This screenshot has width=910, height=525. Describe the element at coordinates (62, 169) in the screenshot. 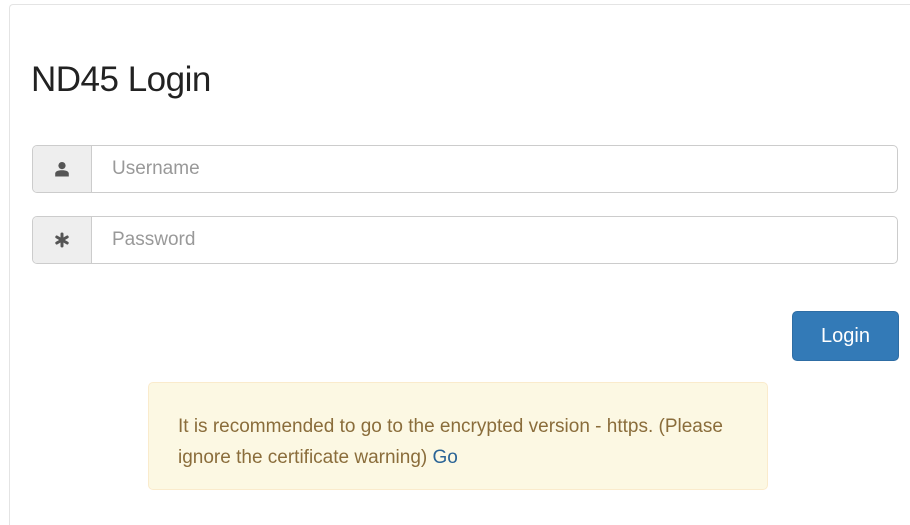

I see `user-icon` at that location.